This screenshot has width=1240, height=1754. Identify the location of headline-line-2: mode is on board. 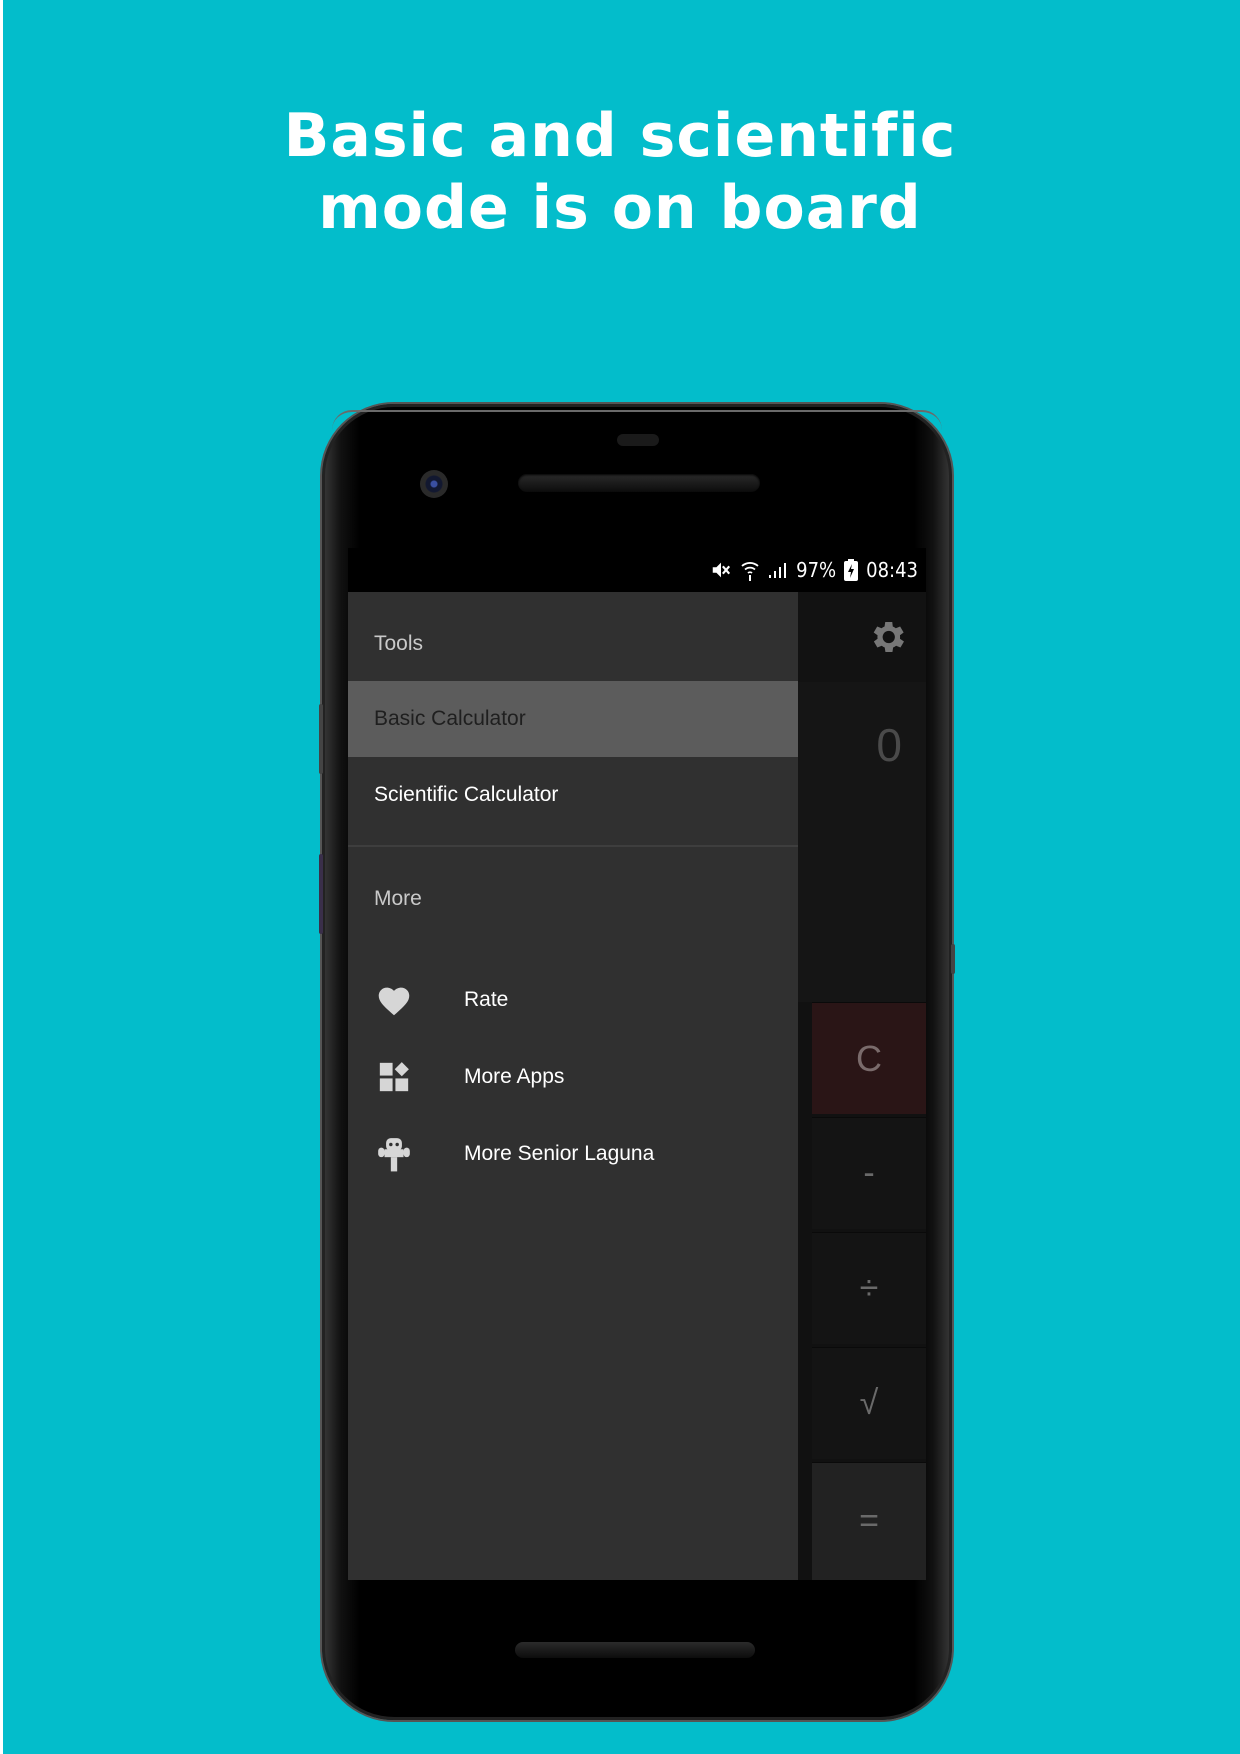
(620, 208).